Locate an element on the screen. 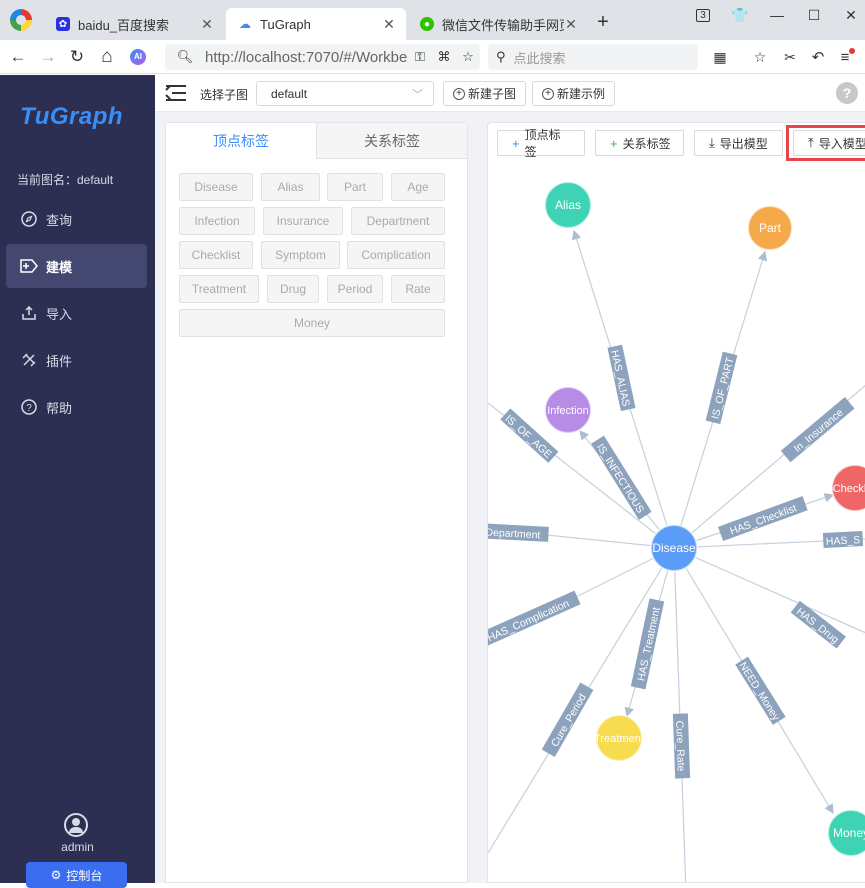 The width and height of the screenshot is (865, 888). edge-label: Cure_Period is located at coordinates (567, 719).